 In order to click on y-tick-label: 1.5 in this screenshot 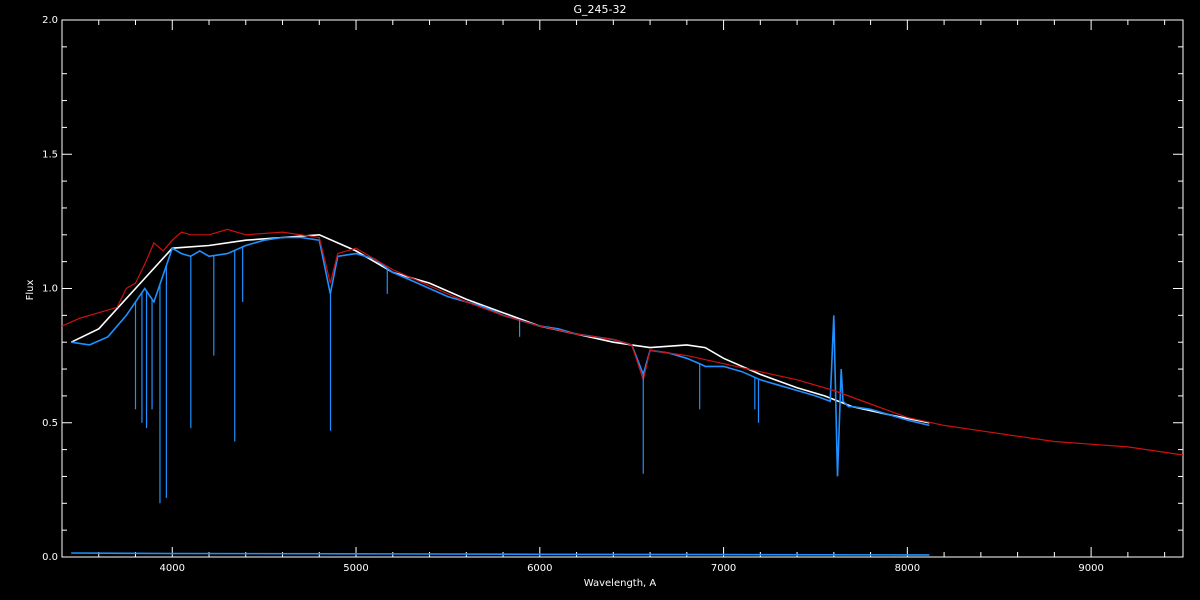, I will do `click(50, 154)`.